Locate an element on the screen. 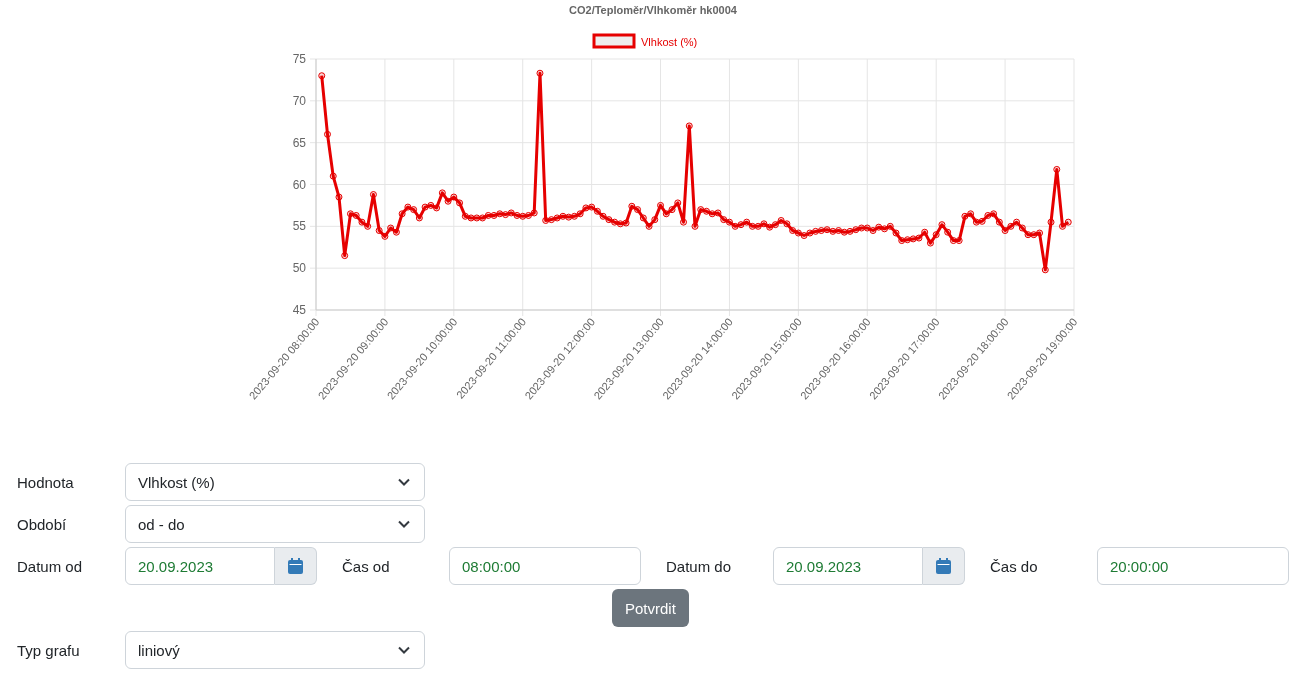 The image size is (1306, 681). y-tick-label: 55 is located at coordinates (299, 226).